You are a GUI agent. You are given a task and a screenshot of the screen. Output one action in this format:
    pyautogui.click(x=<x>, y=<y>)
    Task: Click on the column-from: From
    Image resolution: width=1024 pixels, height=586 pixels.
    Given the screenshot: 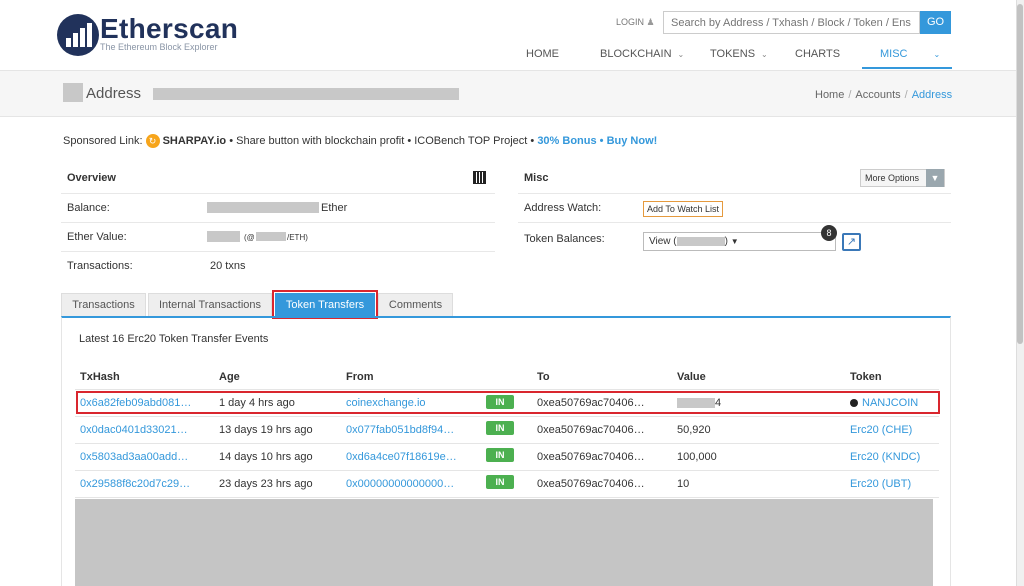 What is the action you would take?
    pyautogui.click(x=360, y=377)
    